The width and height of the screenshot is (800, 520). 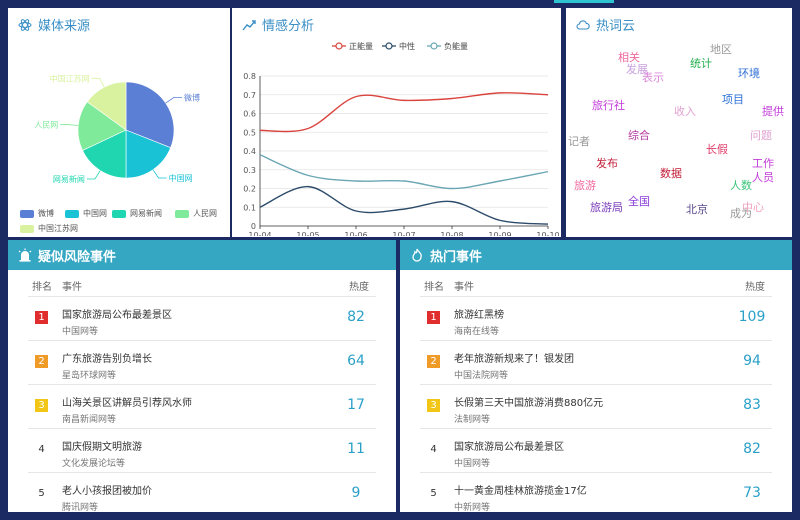 What do you see at coordinates (356, 449) in the screenshot?
I see `heat-value: 11` at bounding box center [356, 449].